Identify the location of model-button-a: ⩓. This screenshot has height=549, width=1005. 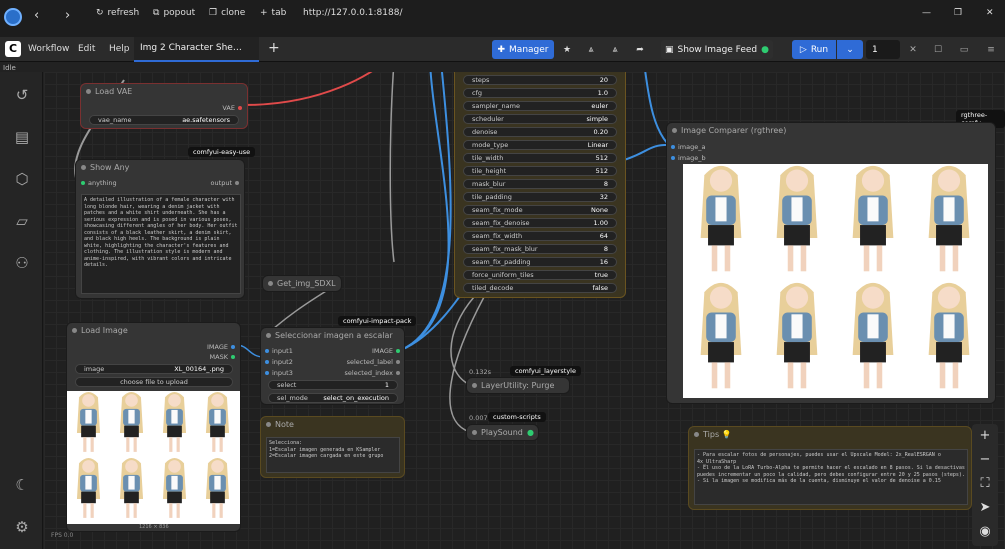
(591, 49).